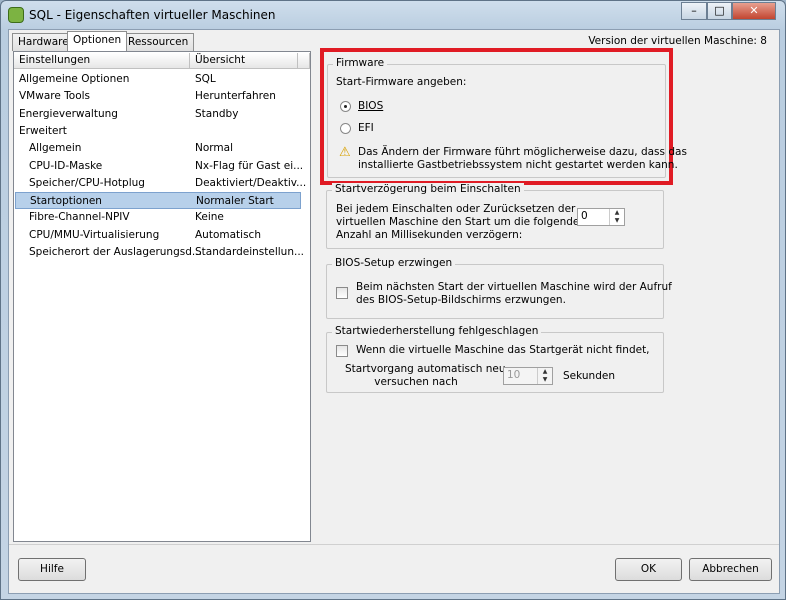  What do you see at coordinates (694, 11) in the screenshot?
I see `minimize-button: –` at bounding box center [694, 11].